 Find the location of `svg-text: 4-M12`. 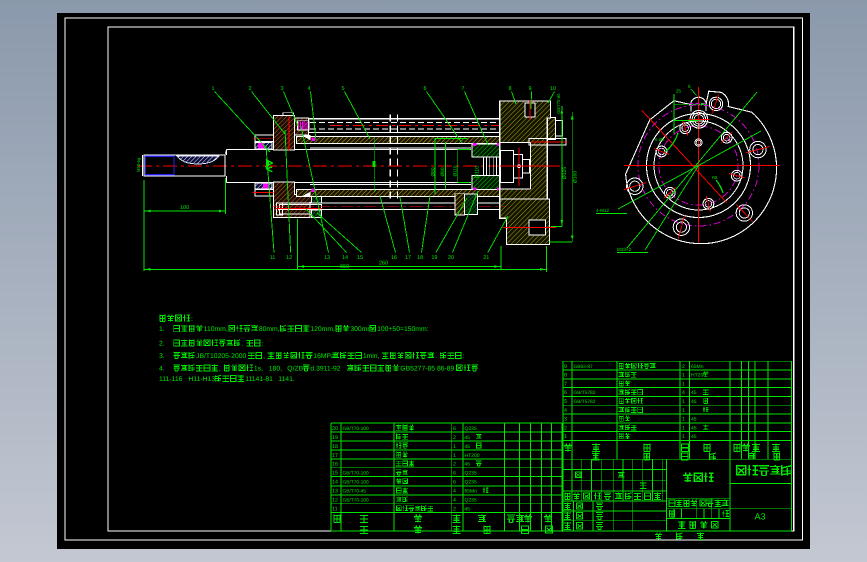

svg-text: 4-M12 is located at coordinates (602, 210).